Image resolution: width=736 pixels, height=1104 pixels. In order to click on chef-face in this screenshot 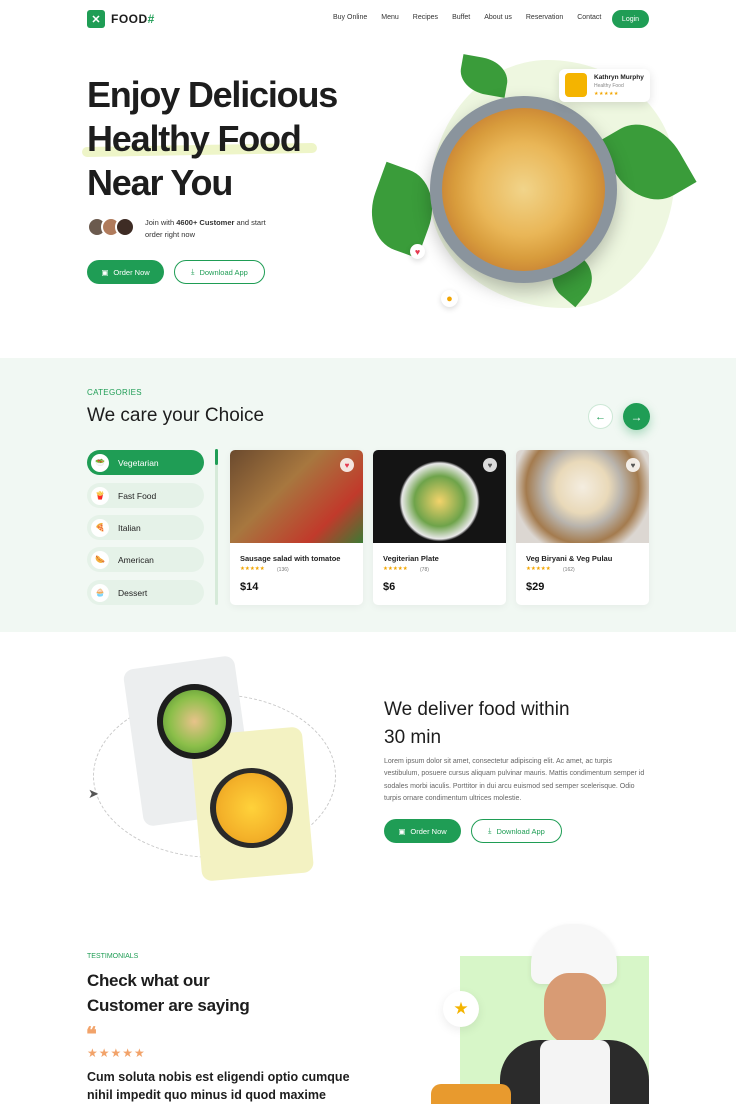, I will do `click(575, 1009)`.